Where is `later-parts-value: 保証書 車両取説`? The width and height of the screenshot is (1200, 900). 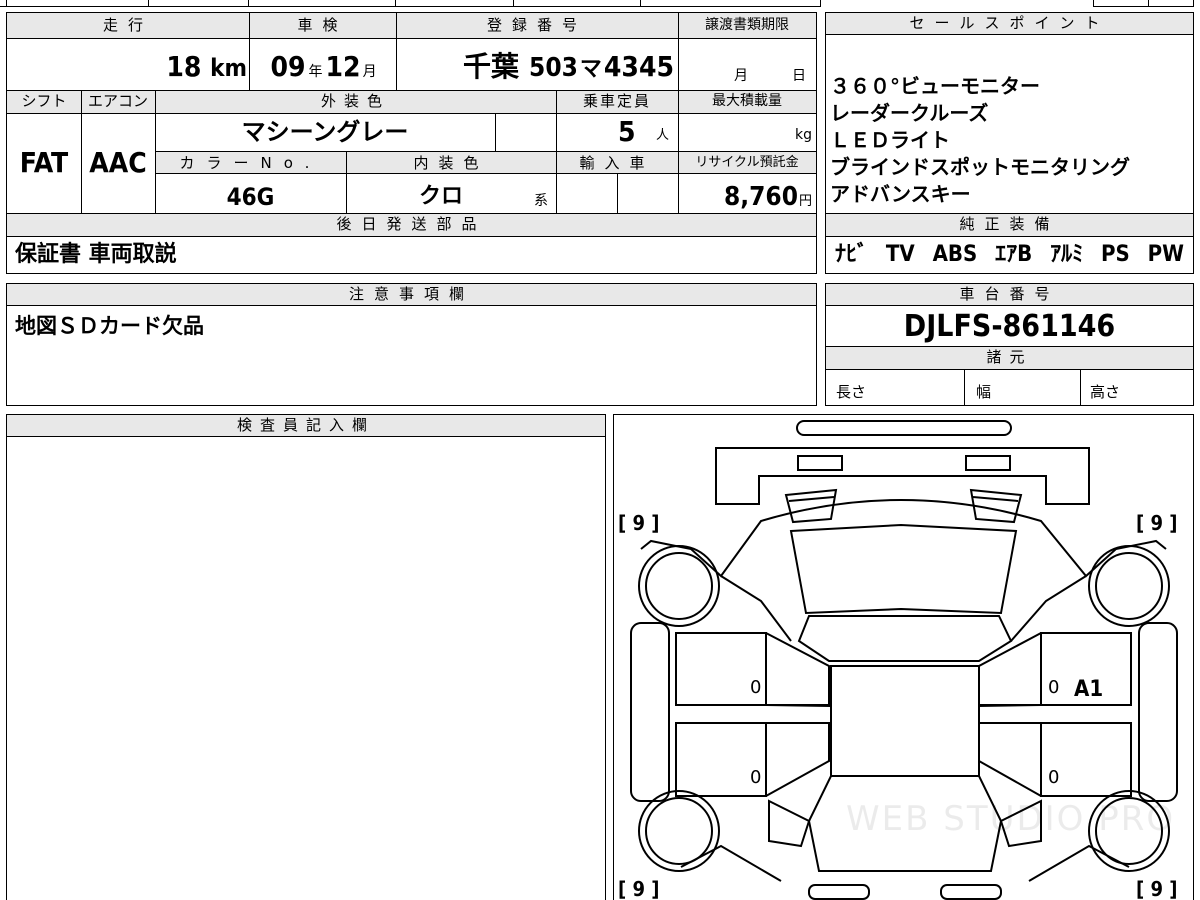 later-parts-value: 保証書 車両取説 is located at coordinates (96, 254).